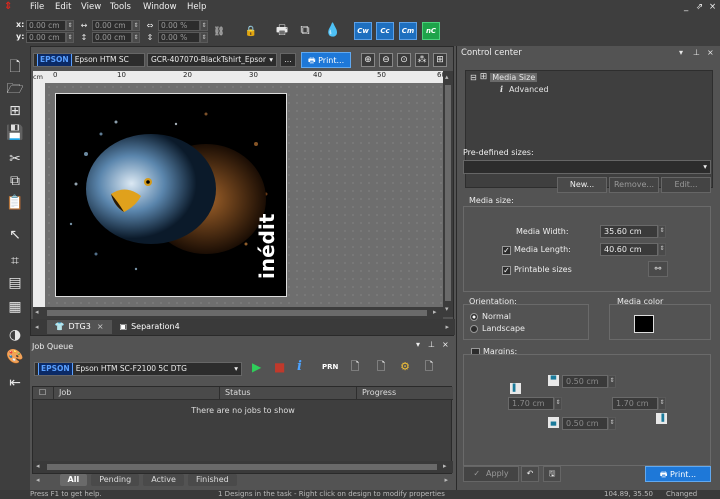  What do you see at coordinates (474, 329) in the screenshot?
I see `orientation-landscape-radio` at bounding box center [474, 329].